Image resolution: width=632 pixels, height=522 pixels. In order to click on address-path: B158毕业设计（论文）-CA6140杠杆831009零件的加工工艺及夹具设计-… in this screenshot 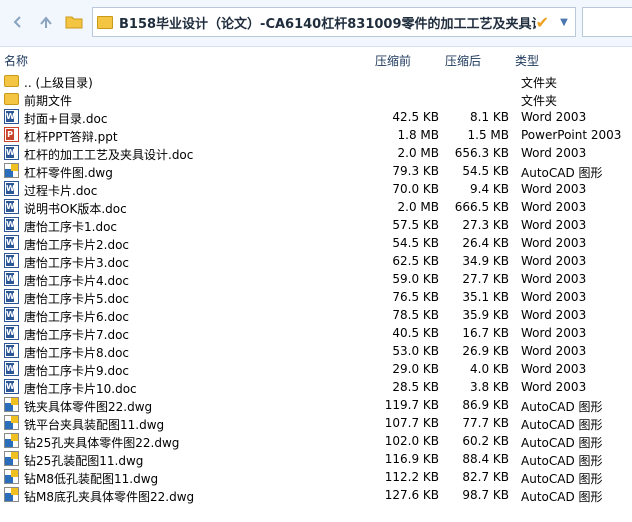, I will do `click(327, 22)`.